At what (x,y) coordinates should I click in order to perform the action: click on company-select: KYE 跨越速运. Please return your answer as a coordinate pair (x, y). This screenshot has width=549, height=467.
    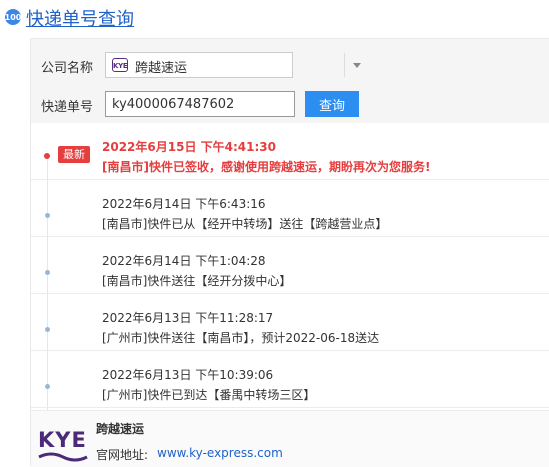
    Looking at the image, I should click on (233, 65).